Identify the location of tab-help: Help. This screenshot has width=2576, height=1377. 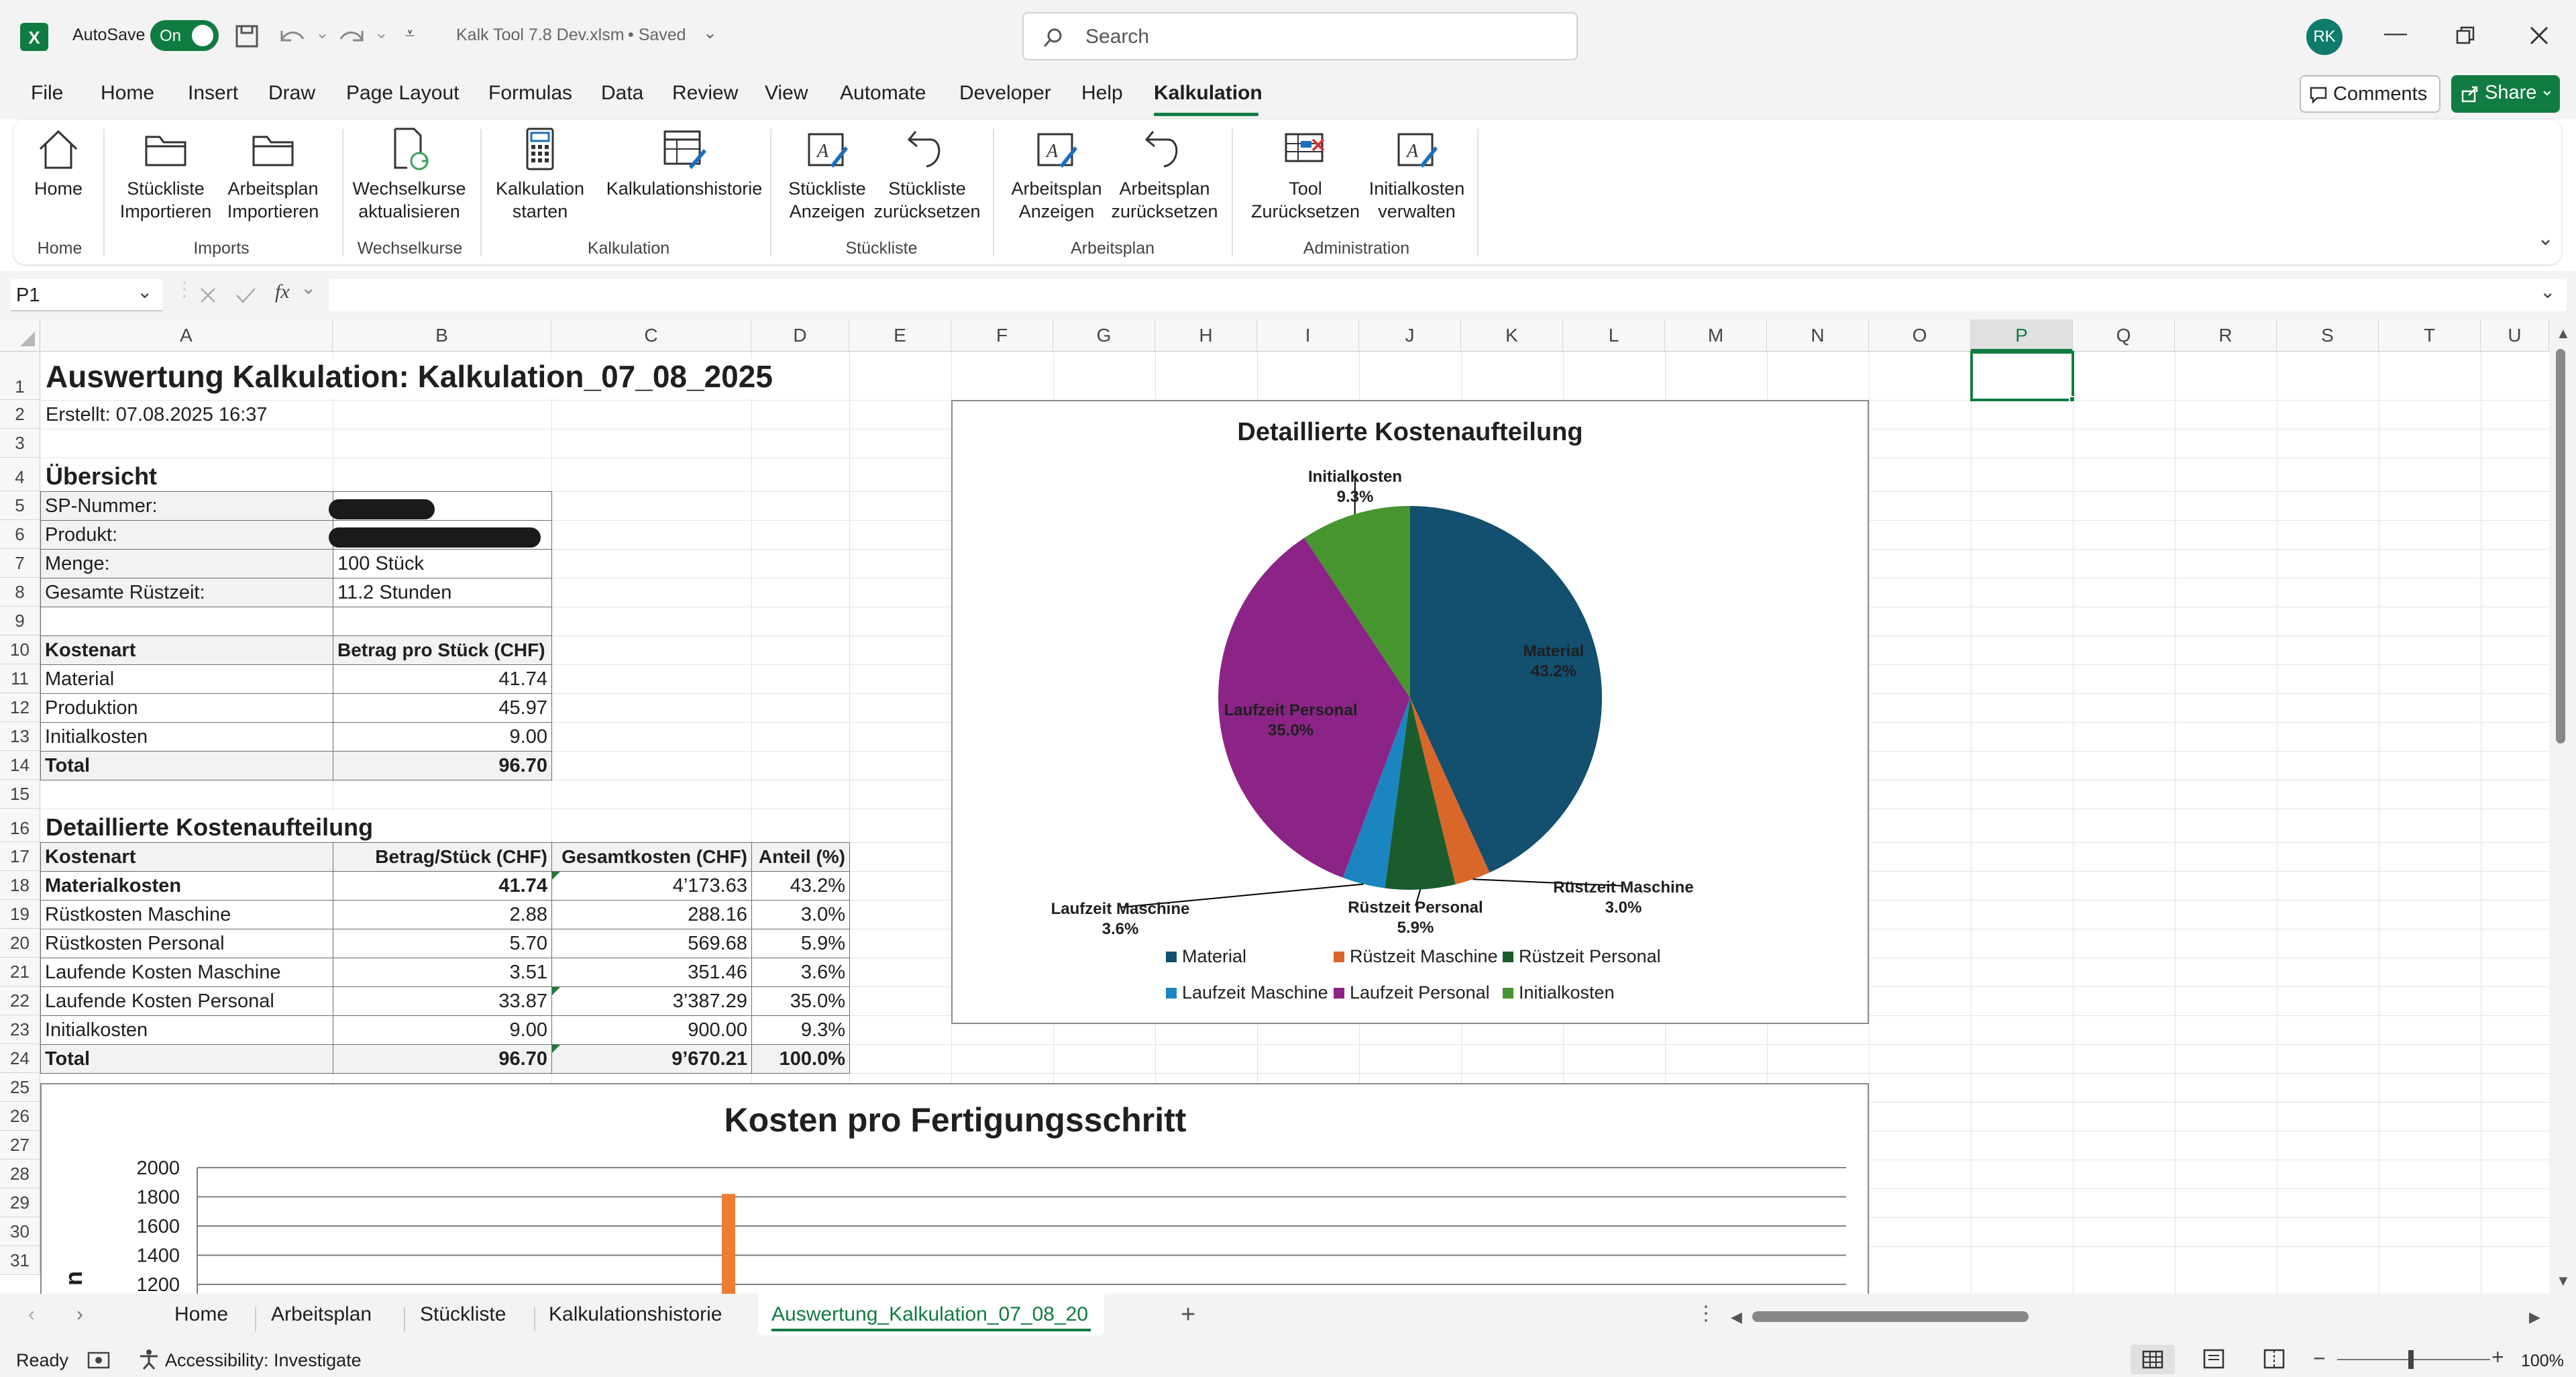
(1102, 93).